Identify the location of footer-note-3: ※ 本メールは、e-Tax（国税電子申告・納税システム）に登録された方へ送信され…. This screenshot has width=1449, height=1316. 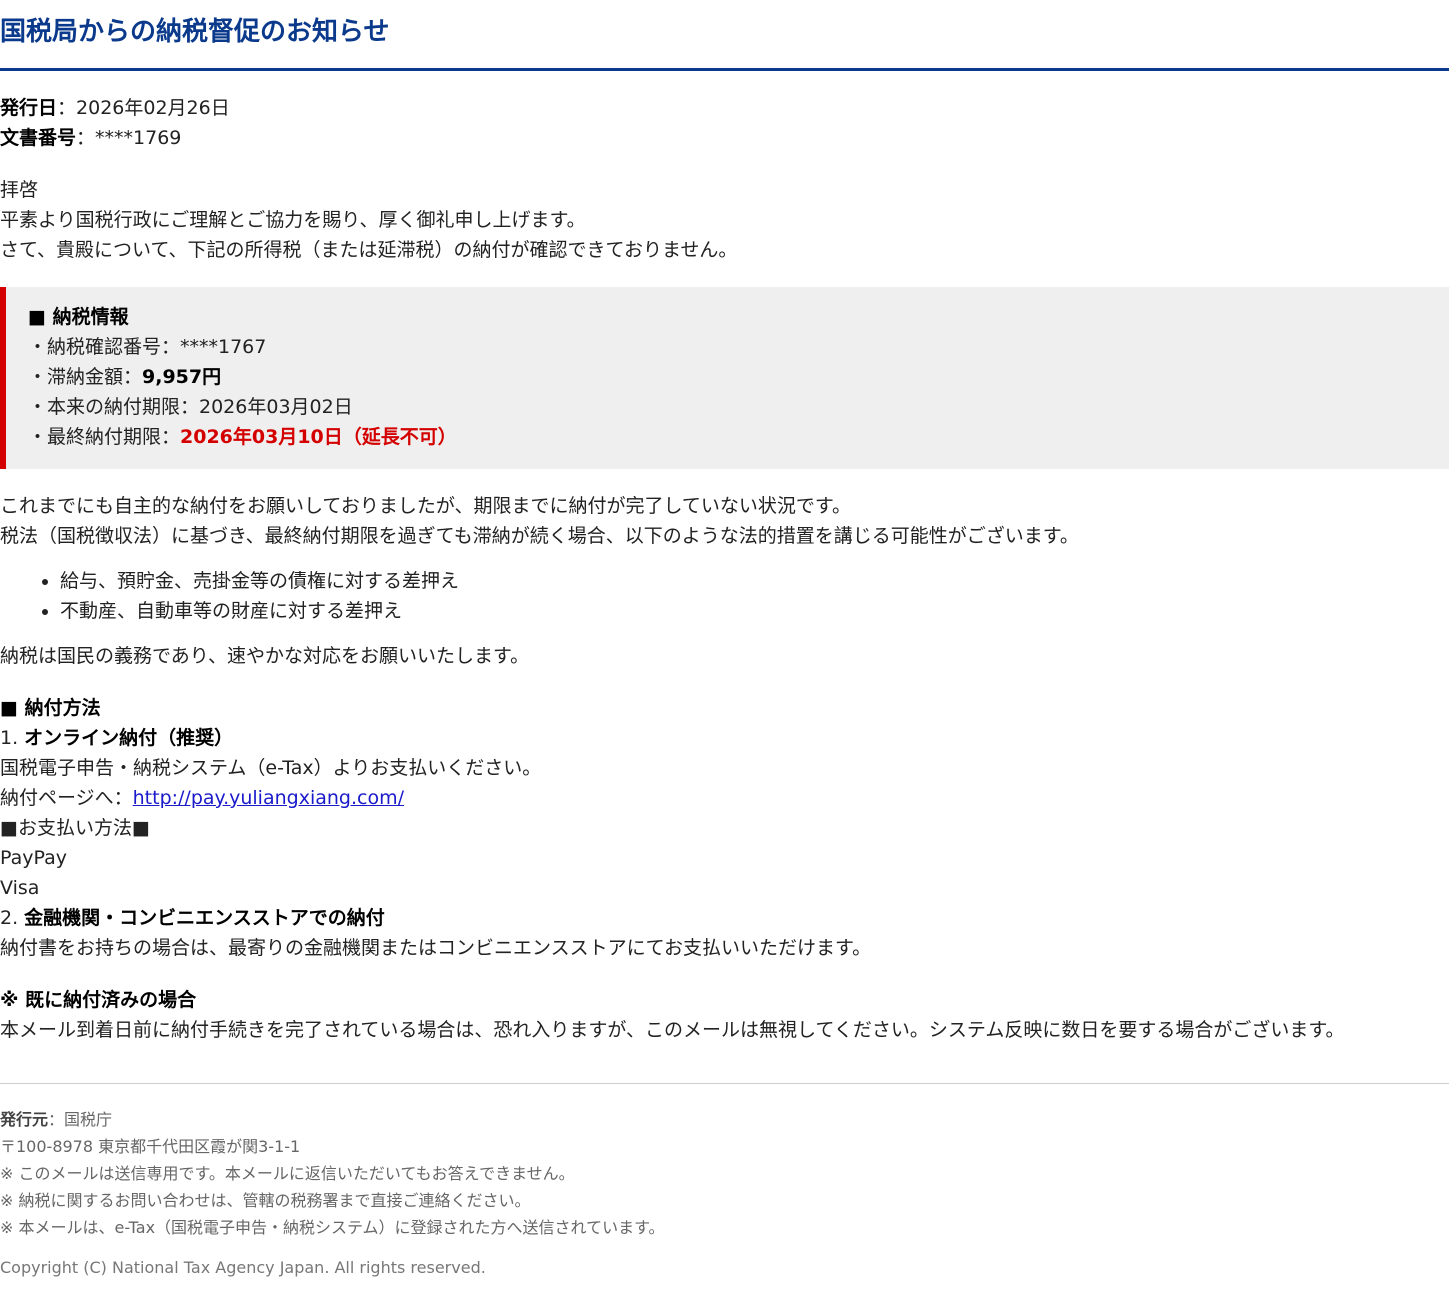
(332, 1227).